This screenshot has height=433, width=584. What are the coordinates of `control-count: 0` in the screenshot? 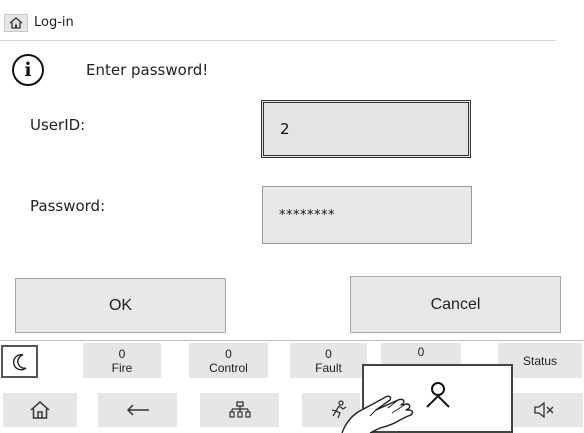 It's located at (228, 353).